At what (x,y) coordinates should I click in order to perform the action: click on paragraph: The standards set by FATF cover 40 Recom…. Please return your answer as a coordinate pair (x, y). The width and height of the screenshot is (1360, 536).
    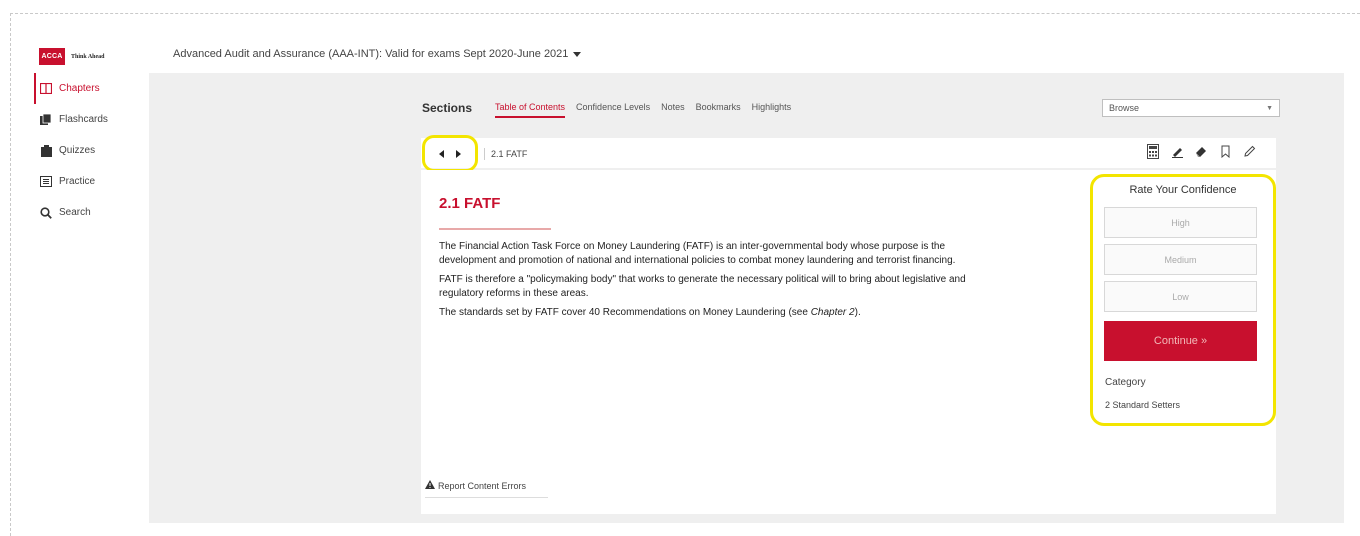
    Looking at the image, I should click on (719, 313).